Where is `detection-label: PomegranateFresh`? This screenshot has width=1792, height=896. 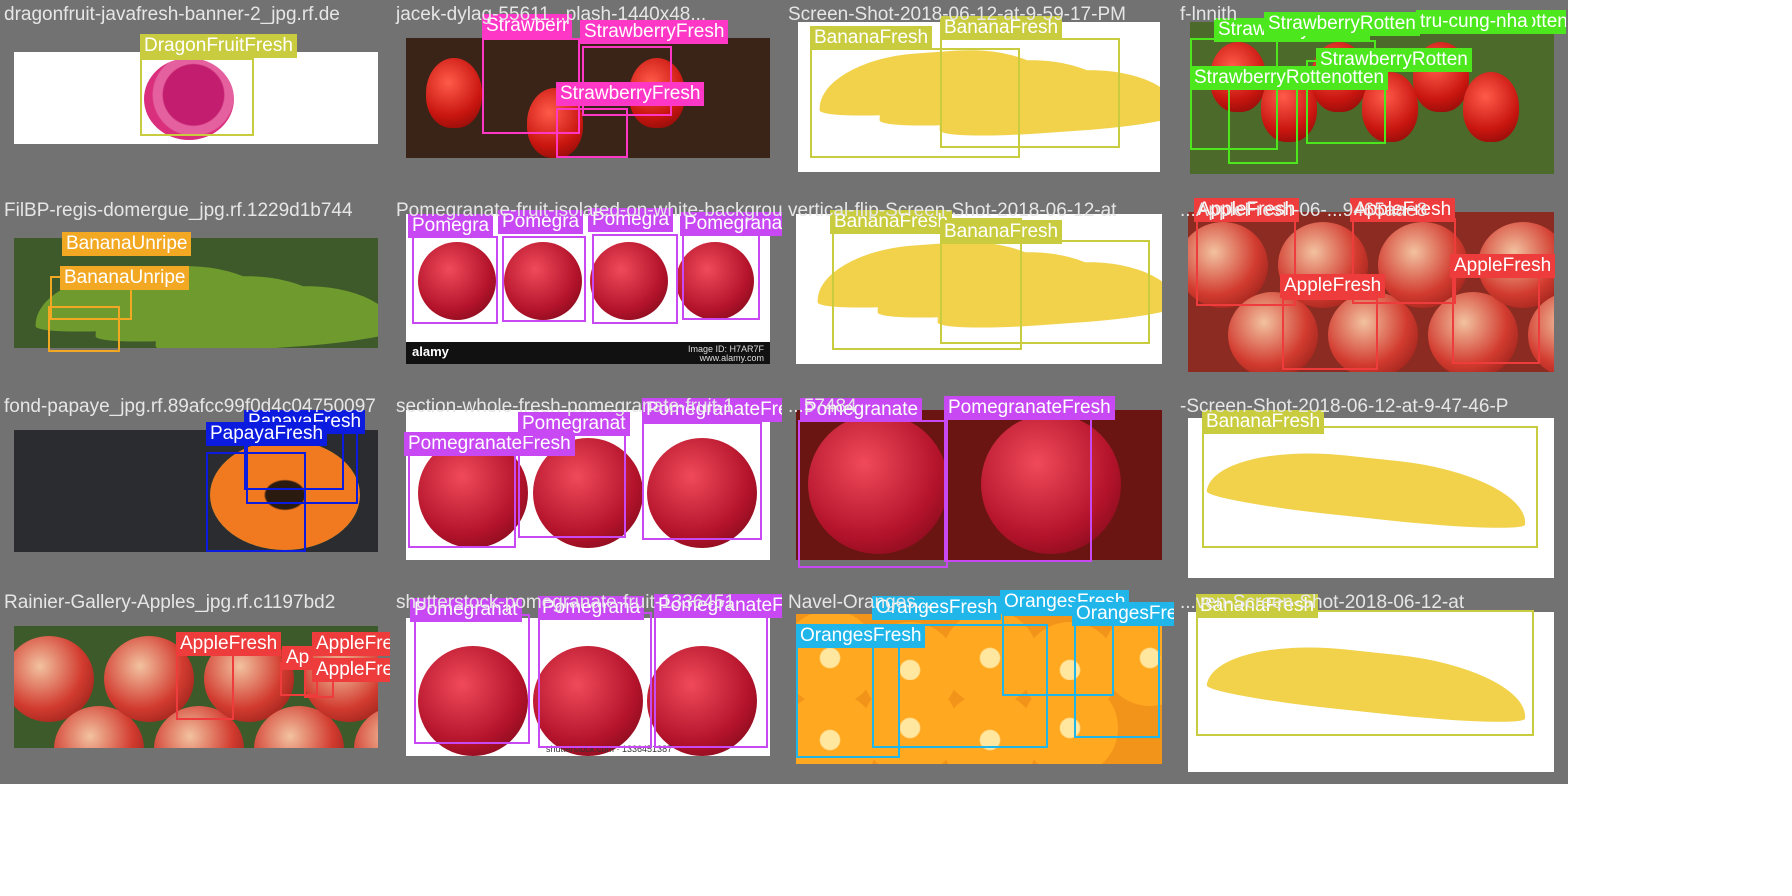
detection-label: PomegranateFresh is located at coordinates (1029, 408).